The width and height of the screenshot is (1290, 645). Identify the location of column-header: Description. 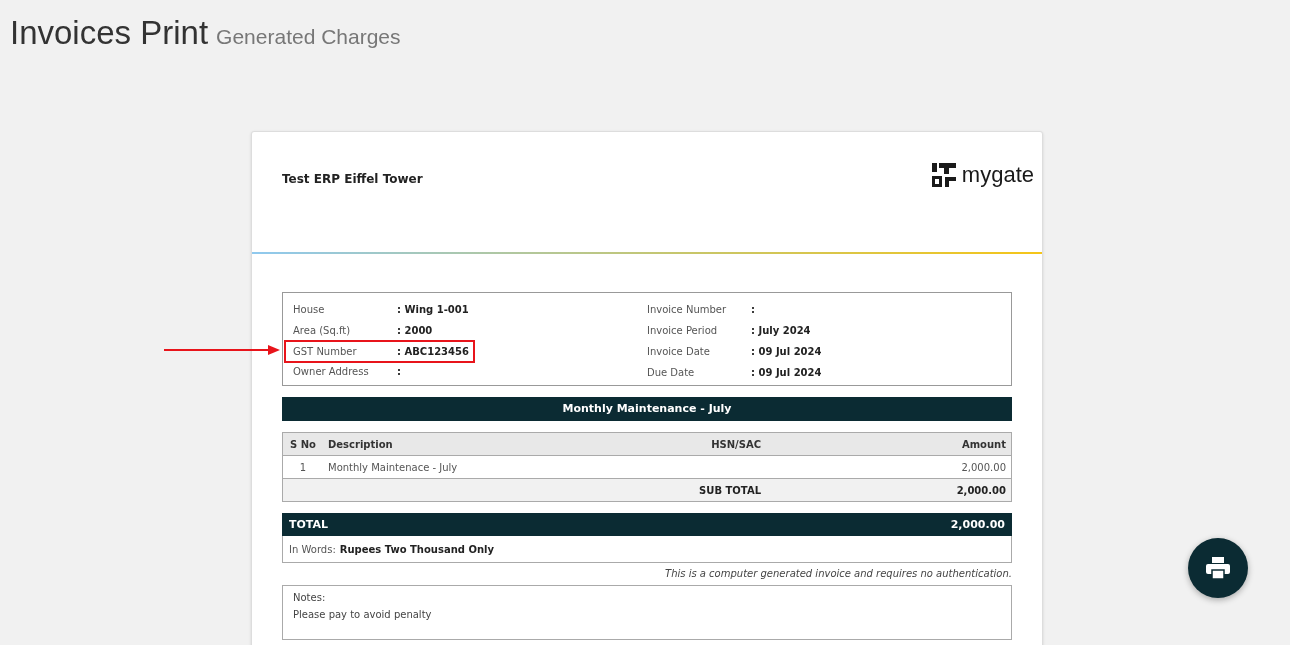
(484, 444).